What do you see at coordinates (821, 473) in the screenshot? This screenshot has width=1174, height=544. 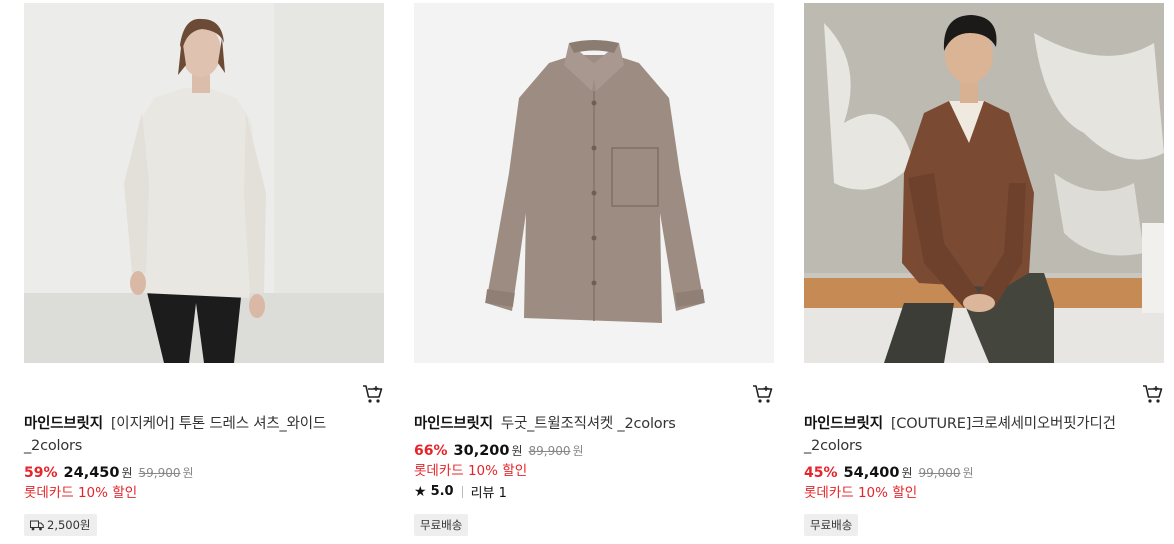 I see `discount-rate: 45%` at bounding box center [821, 473].